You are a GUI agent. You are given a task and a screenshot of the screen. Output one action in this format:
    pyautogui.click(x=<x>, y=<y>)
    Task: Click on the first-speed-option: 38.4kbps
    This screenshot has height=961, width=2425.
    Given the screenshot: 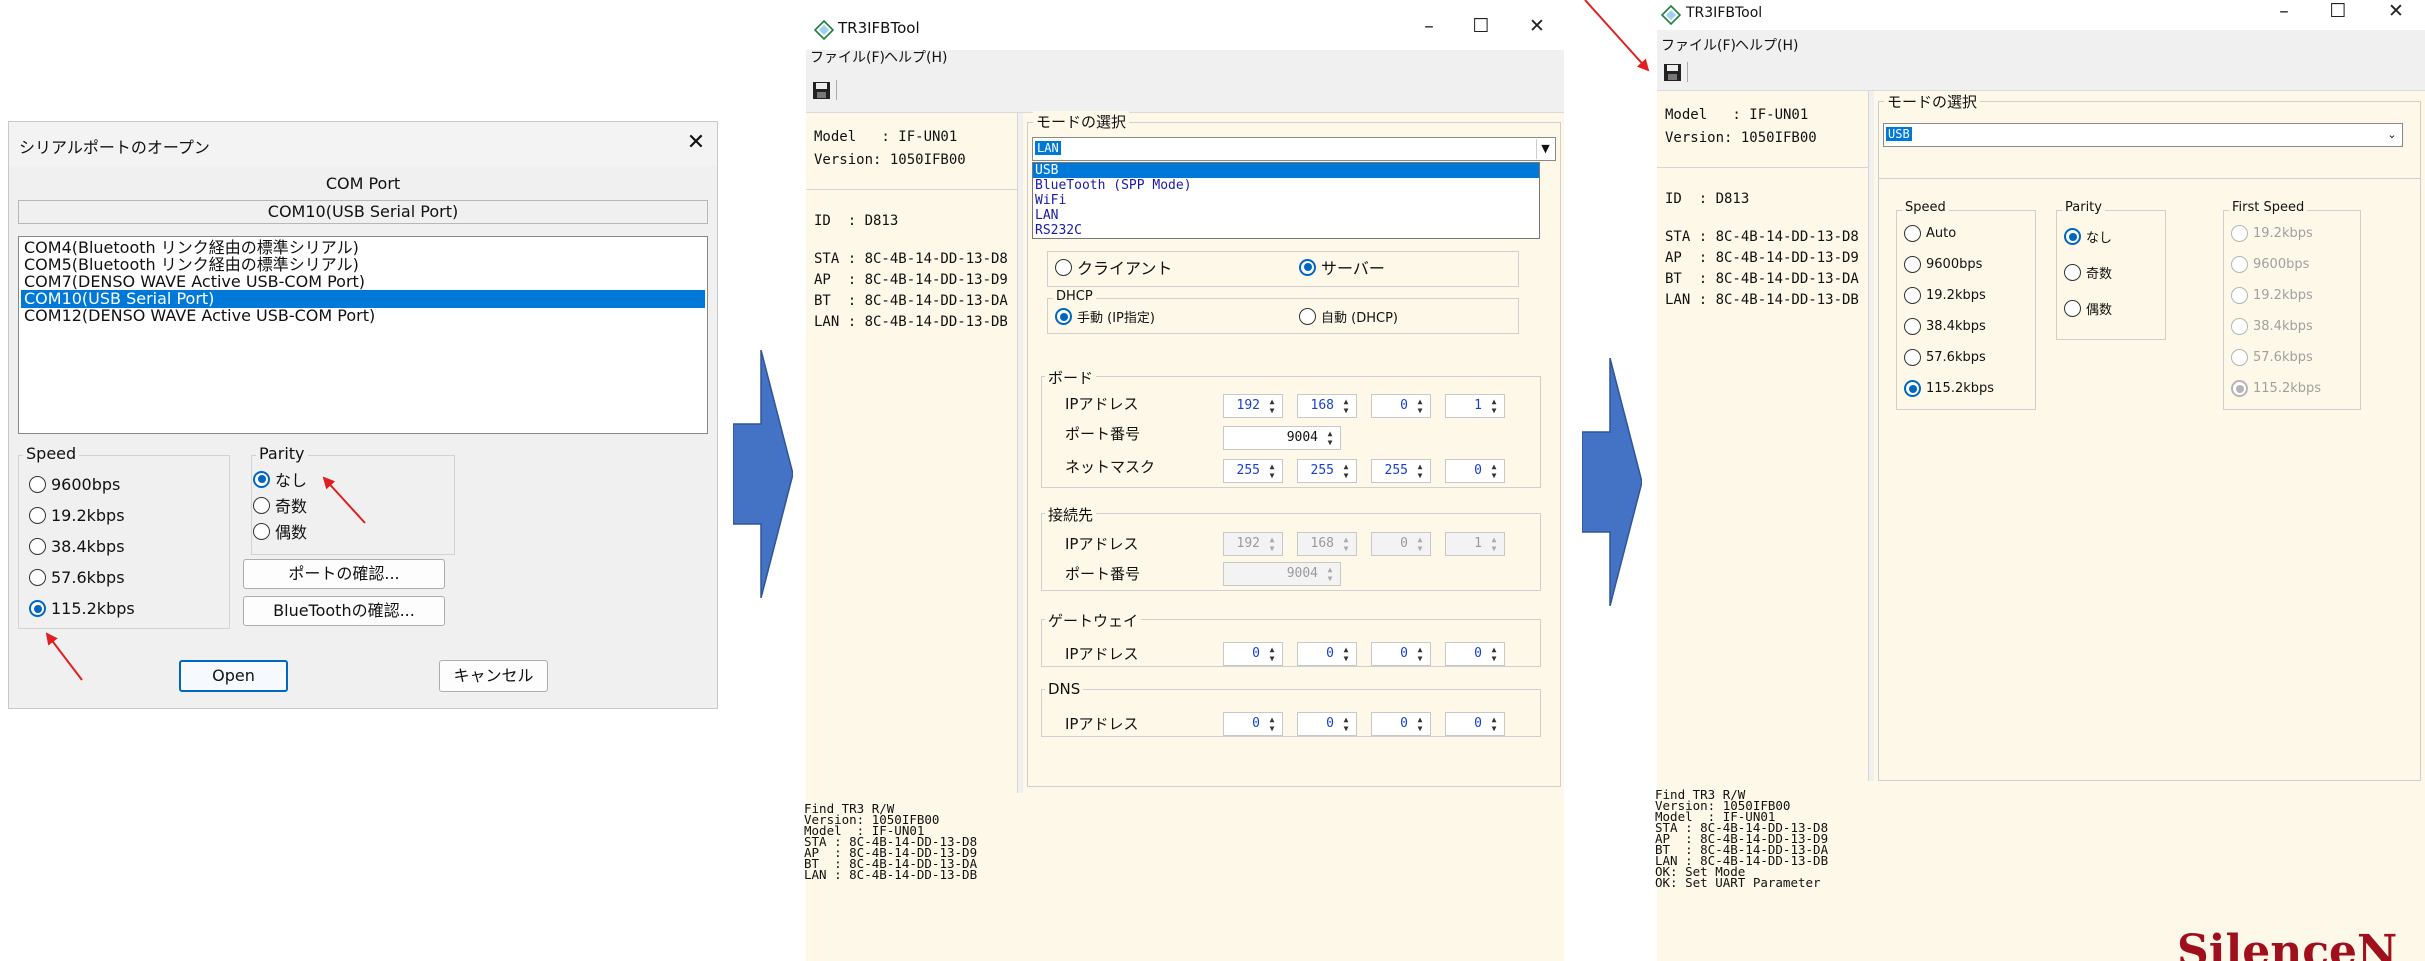 What is the action you would take?
    pyautogui.click(x=2272, y=326)
    